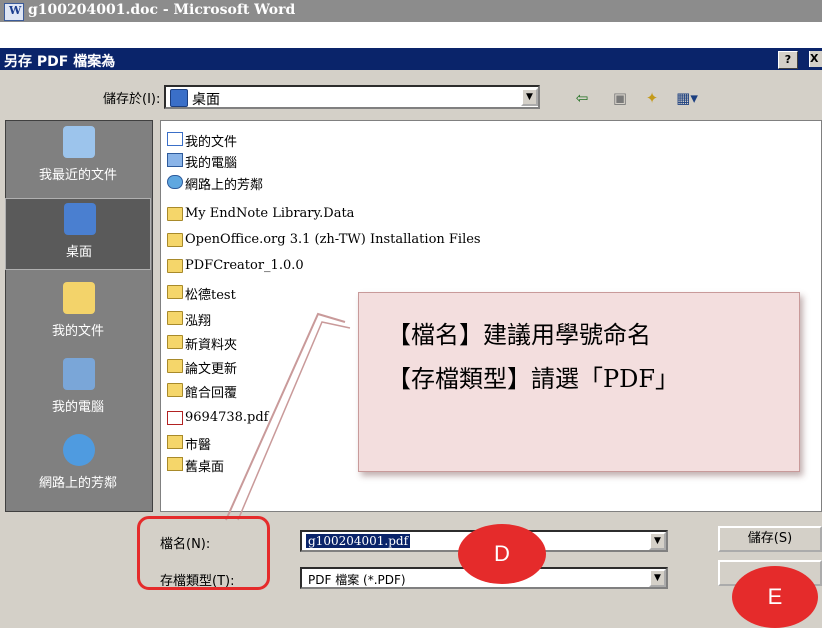 The height and width of the screenshot is (628, 822). Describe the element at coordinates (203, 553) in the screenshot. I see `highlight-frame` at that location.